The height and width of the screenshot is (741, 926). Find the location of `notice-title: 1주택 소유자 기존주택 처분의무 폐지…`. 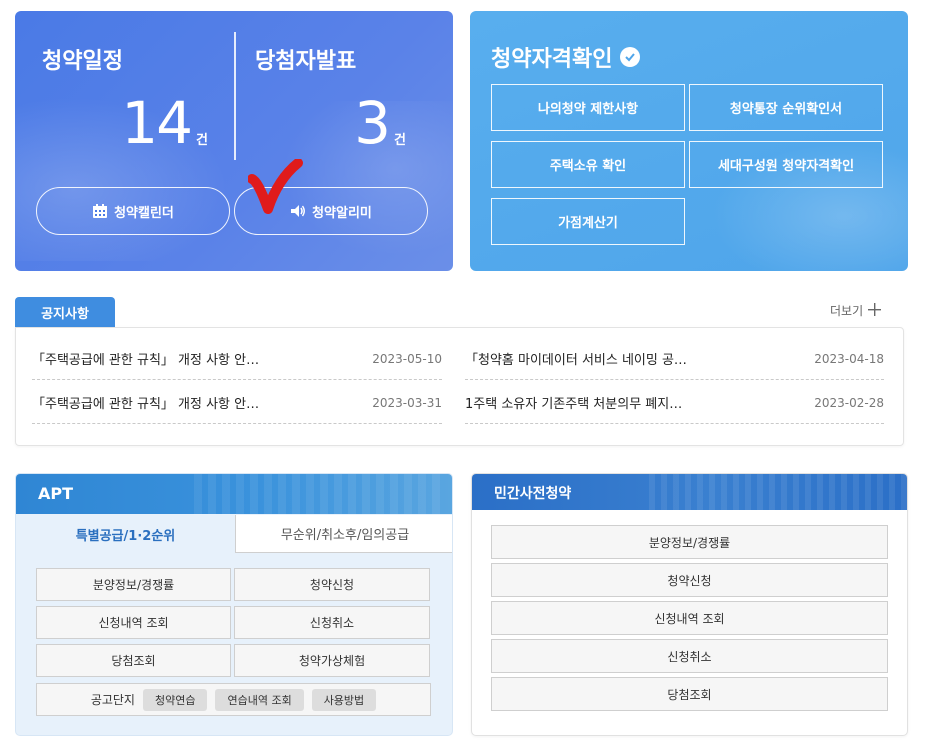

notice-title: 1주택 소유자 기존주택 처분의무 폐지… is located at coordinates (574, 404).